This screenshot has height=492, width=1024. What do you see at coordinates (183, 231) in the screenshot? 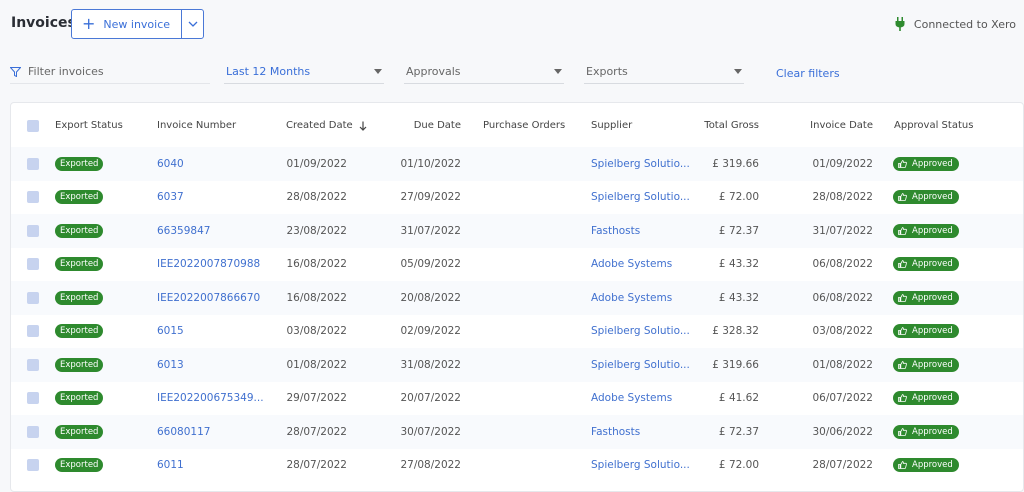
I see `invoice-number-link: 66359847` at bounding box center [183, 231].